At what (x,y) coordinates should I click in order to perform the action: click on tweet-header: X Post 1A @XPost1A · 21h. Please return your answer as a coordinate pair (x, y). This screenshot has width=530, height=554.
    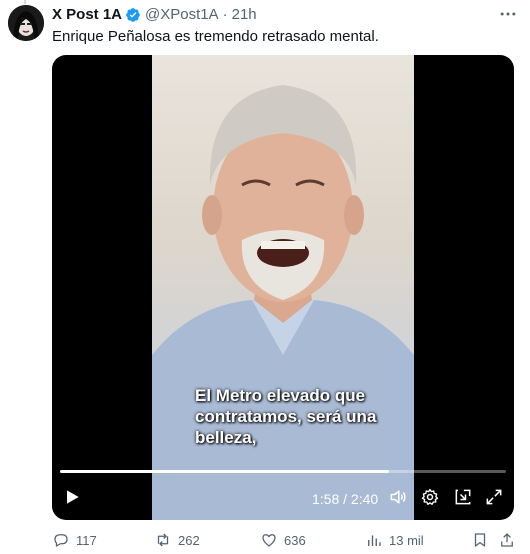
    Looking at the image, I should click on (154, 14).